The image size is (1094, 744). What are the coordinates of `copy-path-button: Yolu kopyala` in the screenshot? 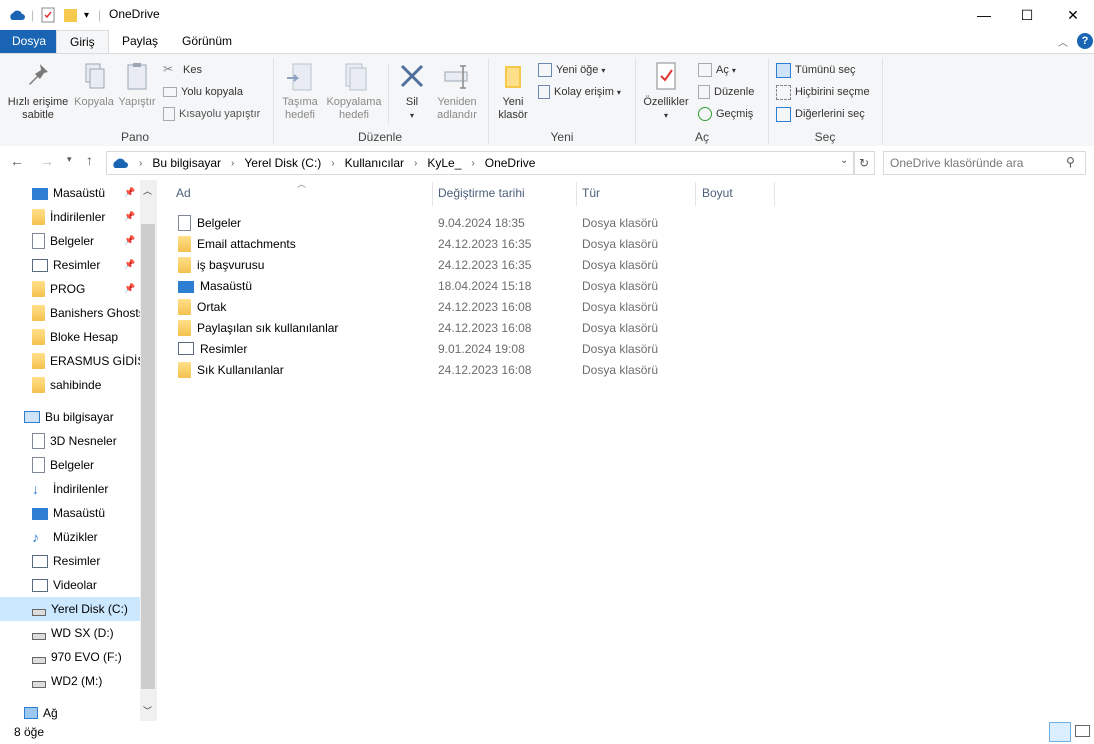 It's located at (203, 92).